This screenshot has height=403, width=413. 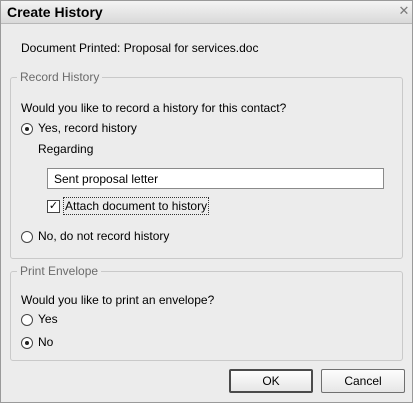 I want to click on envelope-yes-radio, so click(x=27, y=320).